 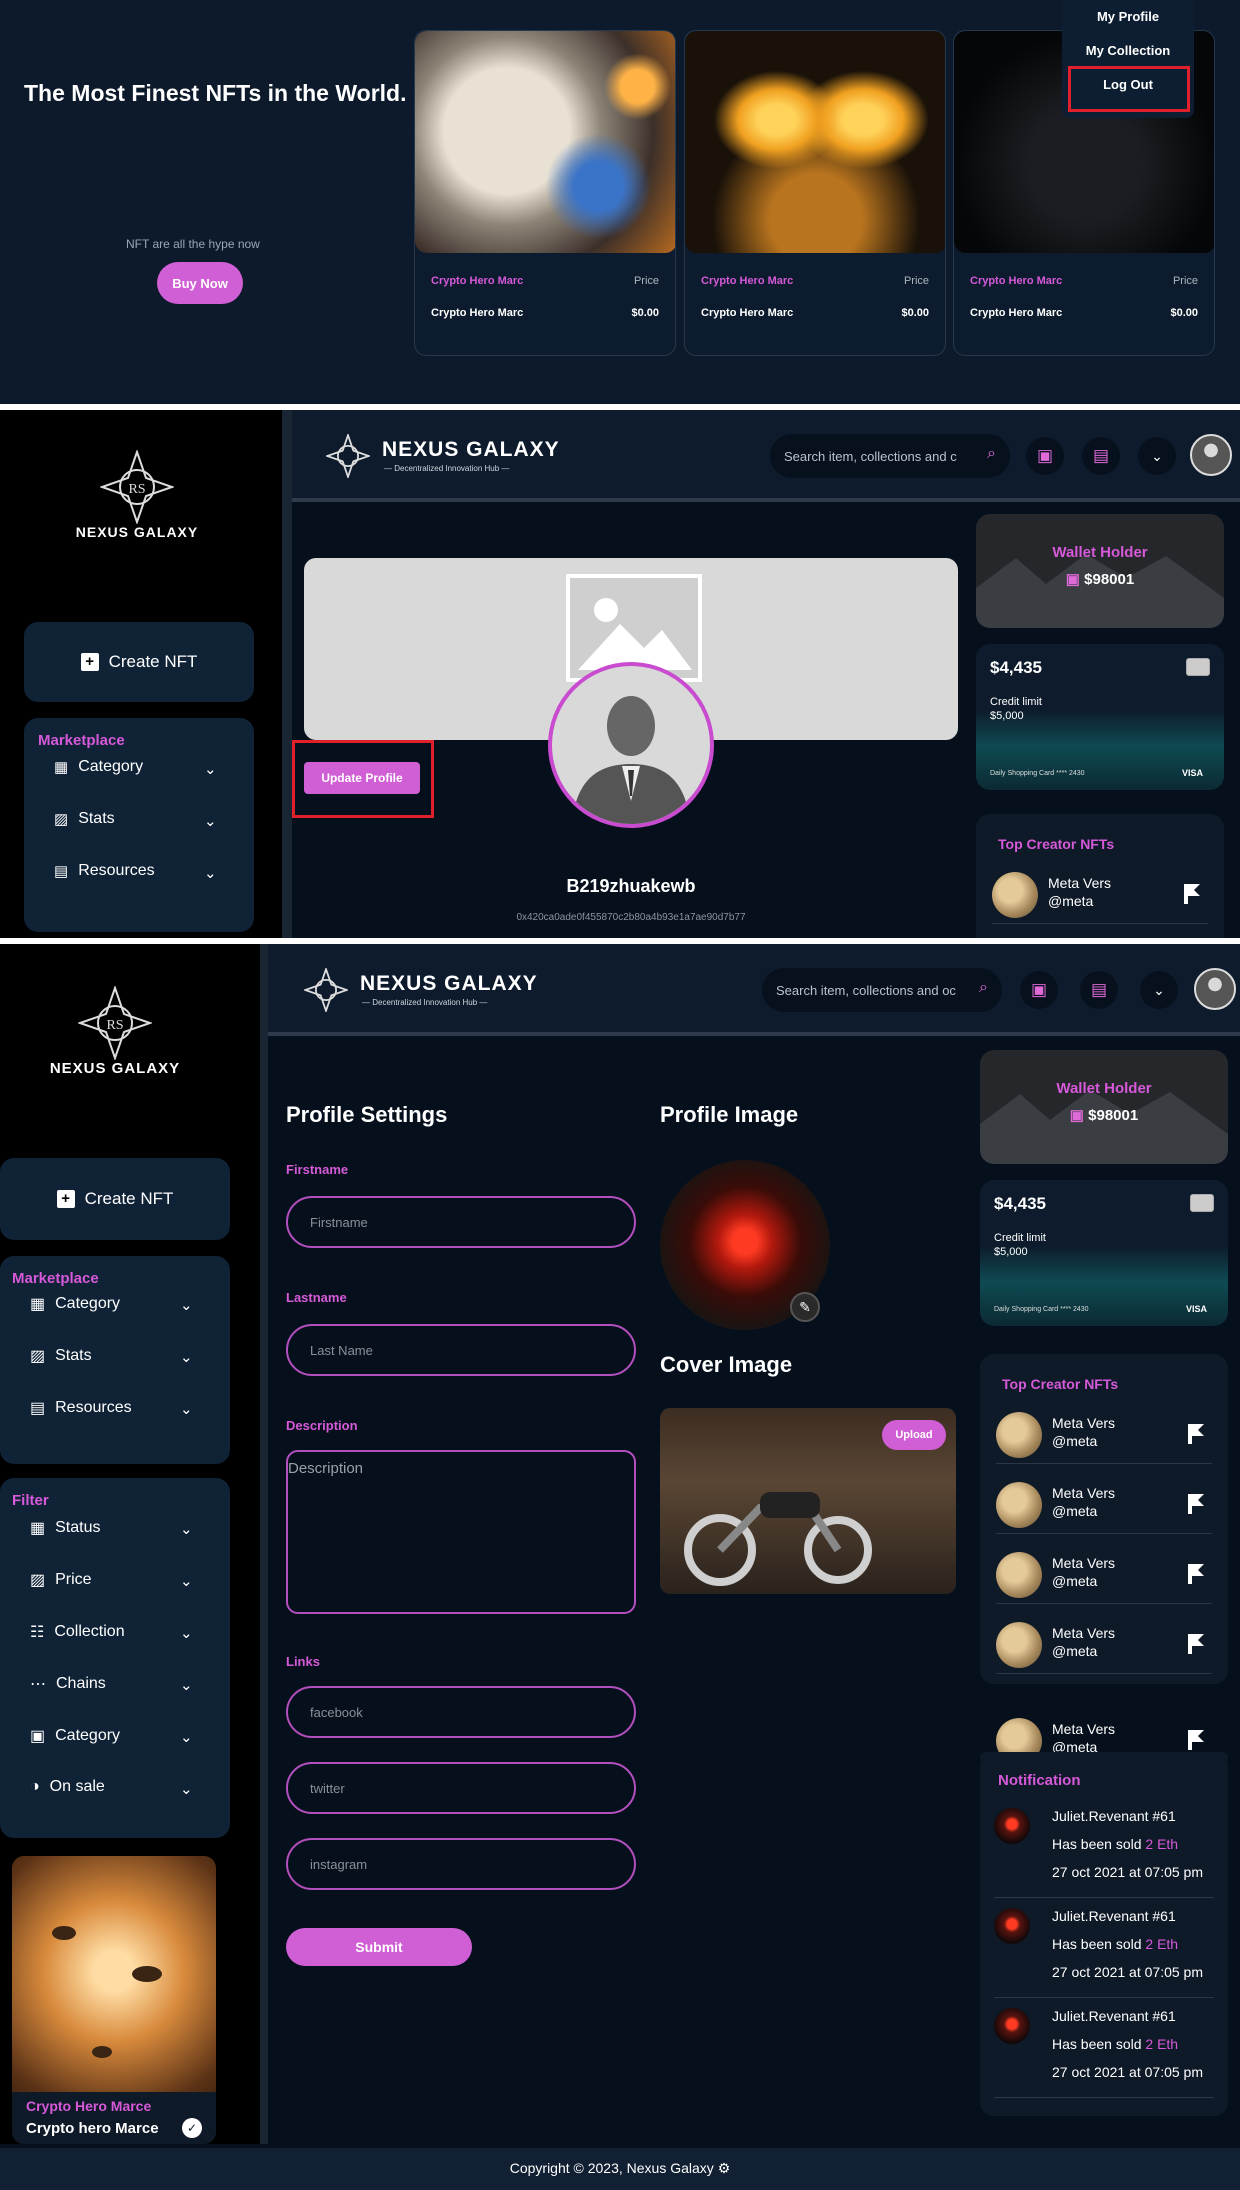 I want to click on menu-my-profile: My Profile, so click(x=1128, y=16).